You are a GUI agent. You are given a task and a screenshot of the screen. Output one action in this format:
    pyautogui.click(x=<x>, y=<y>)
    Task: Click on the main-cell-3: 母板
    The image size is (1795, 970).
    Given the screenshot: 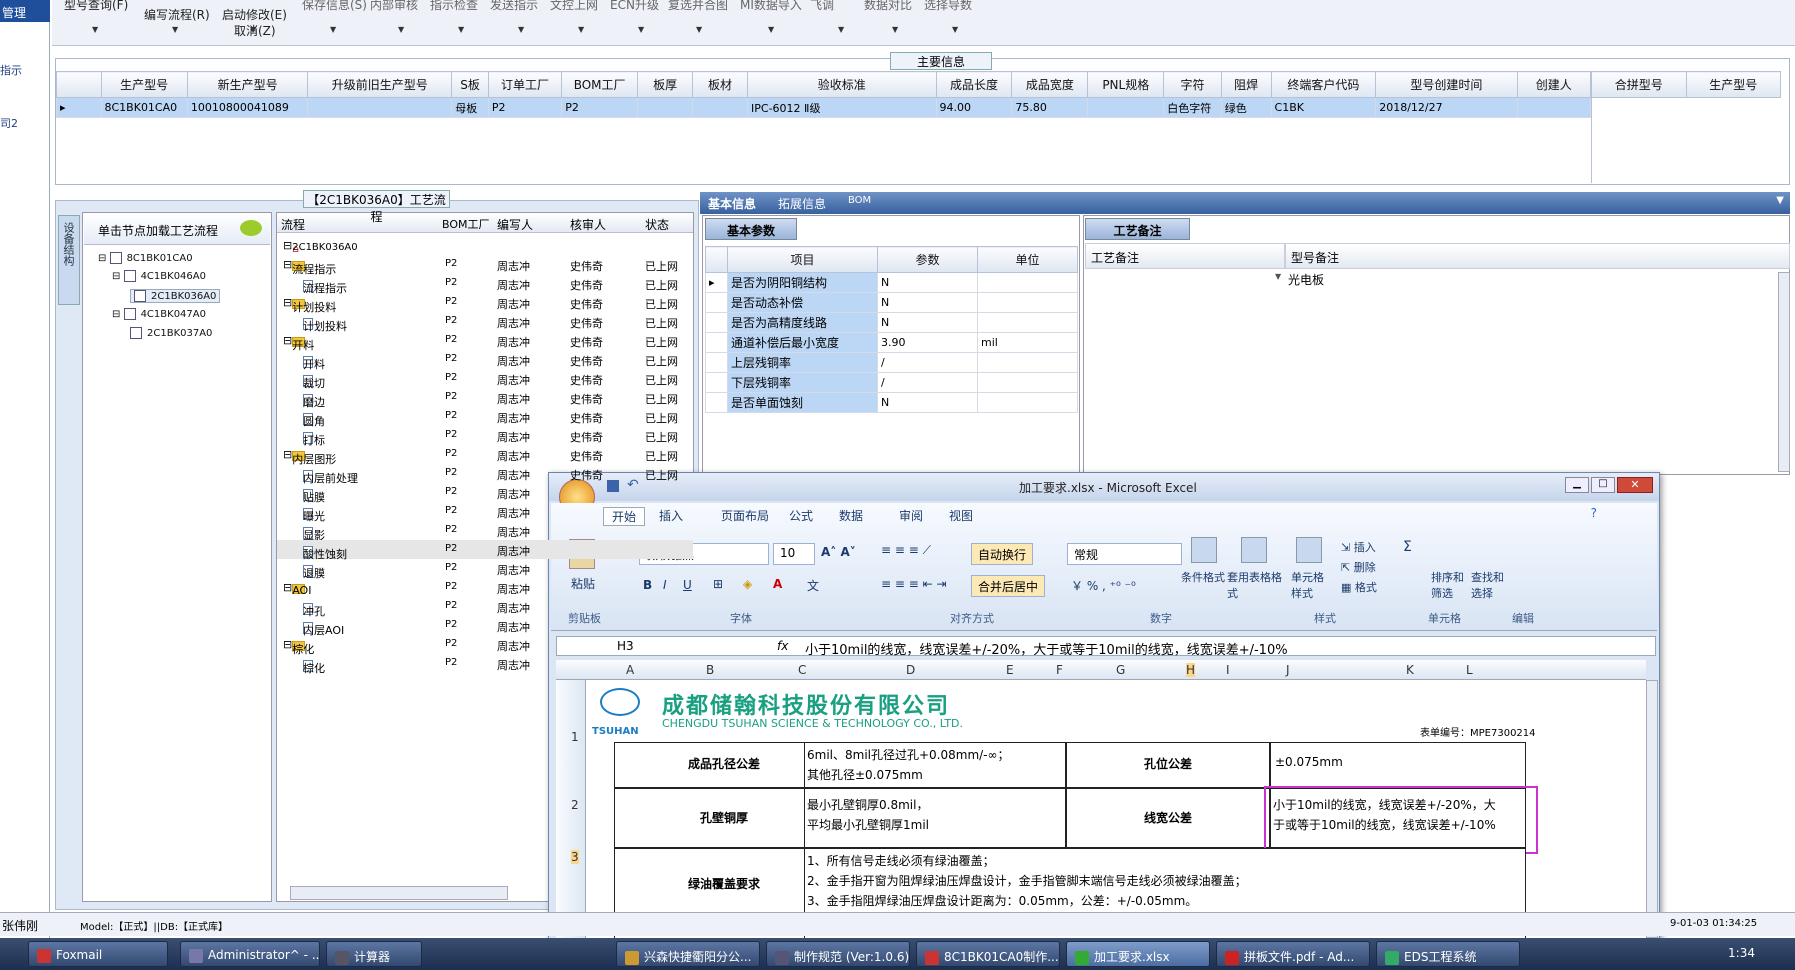 What is the action you would take?
    pyautogui.click(x=470, y=107)
    